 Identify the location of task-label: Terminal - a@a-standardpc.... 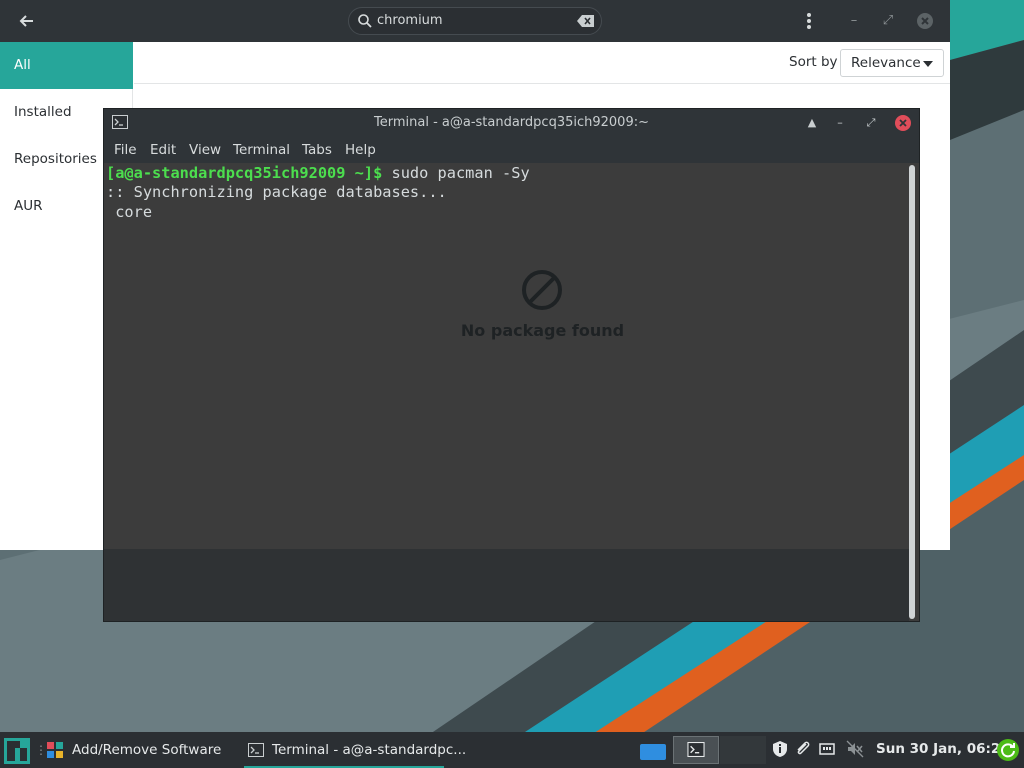
(369, 750).